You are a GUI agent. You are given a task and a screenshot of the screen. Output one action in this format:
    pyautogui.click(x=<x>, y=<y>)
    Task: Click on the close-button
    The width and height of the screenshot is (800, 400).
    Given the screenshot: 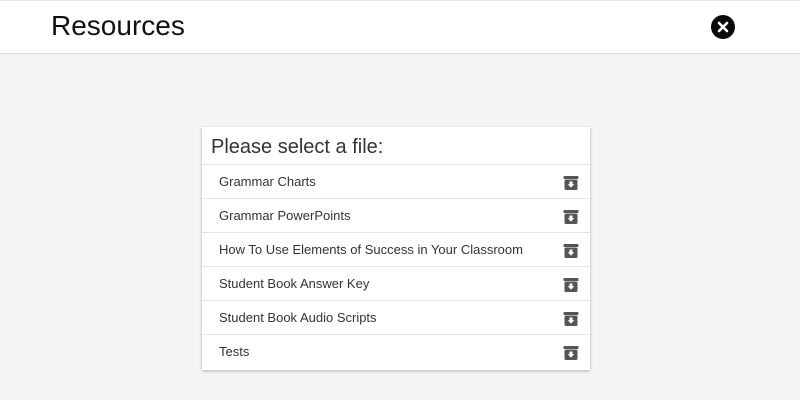 What is the action you would take?
    pyautogui.click(x=723, y=27)
    